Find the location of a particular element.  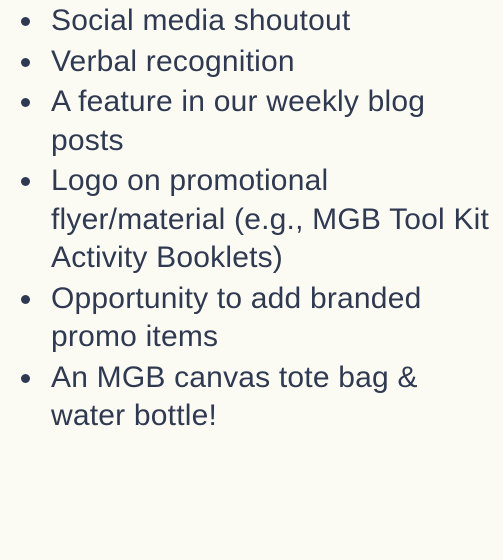

list-item: Verbal recognition is located at coordinates (251, 62).